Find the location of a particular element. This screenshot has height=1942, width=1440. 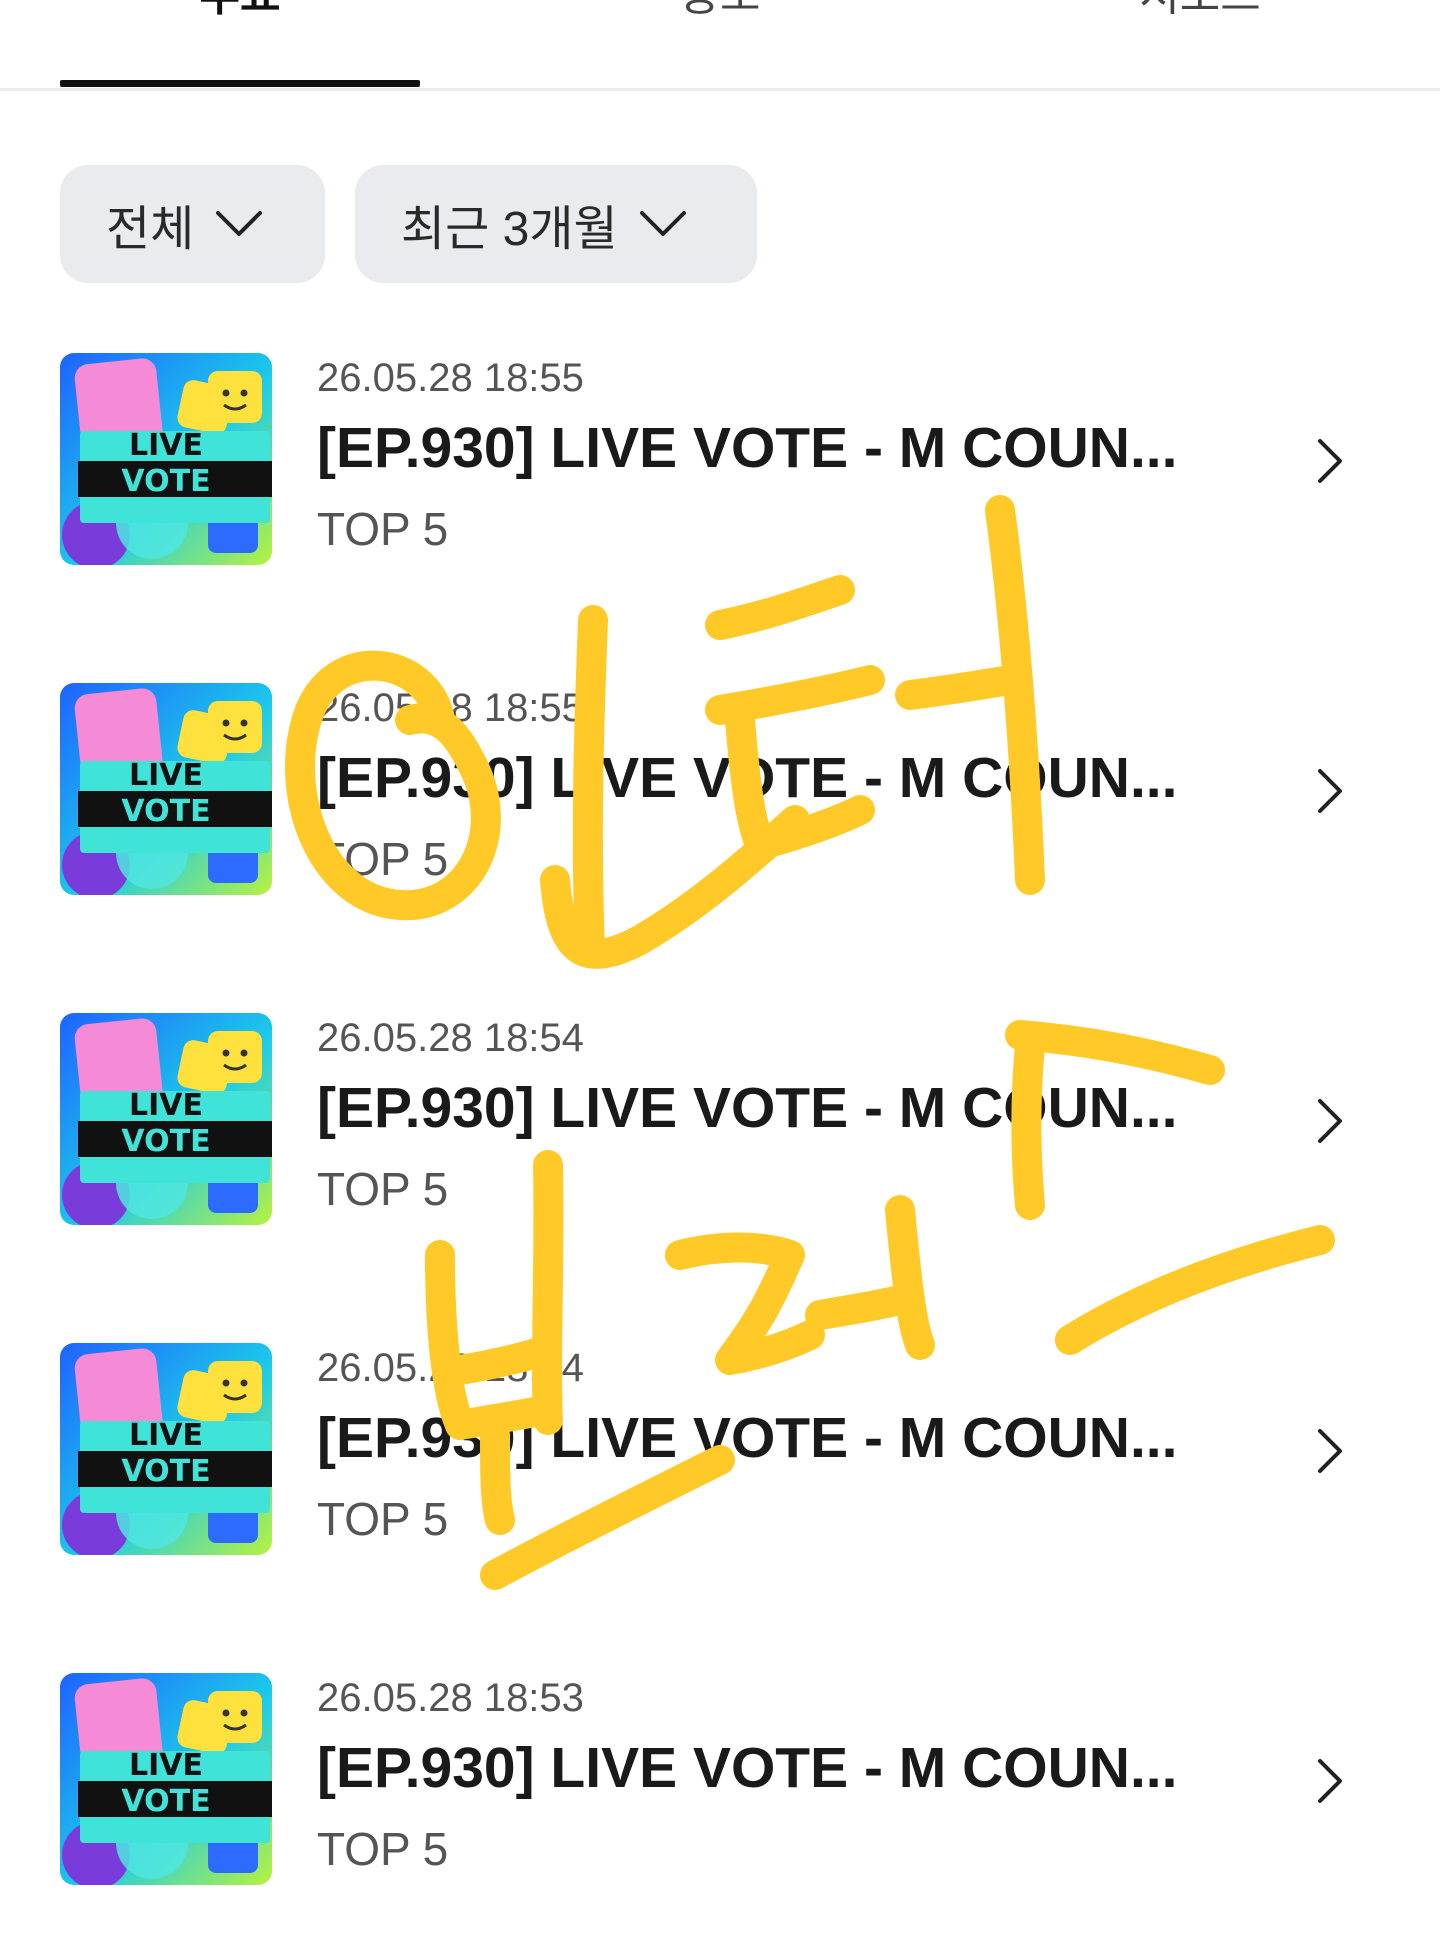

category-filter-label: 전체 is located at coordinates (150, 229).